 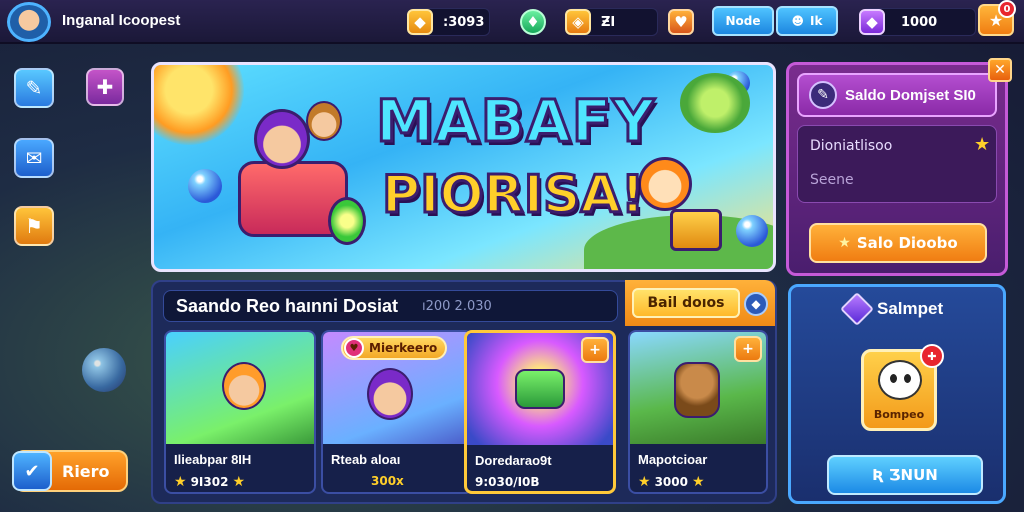 What do you see at coordinates (420, 22) in the screenshot?
I see `coin-icon: ◆` at bounding box center [420, 22].